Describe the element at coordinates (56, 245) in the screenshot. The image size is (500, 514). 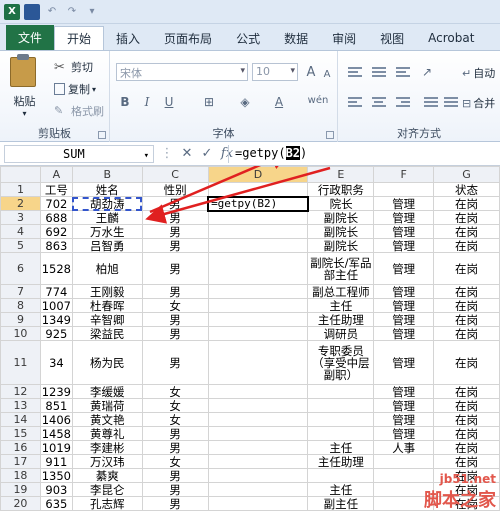
I see `cell: 863` at that location.